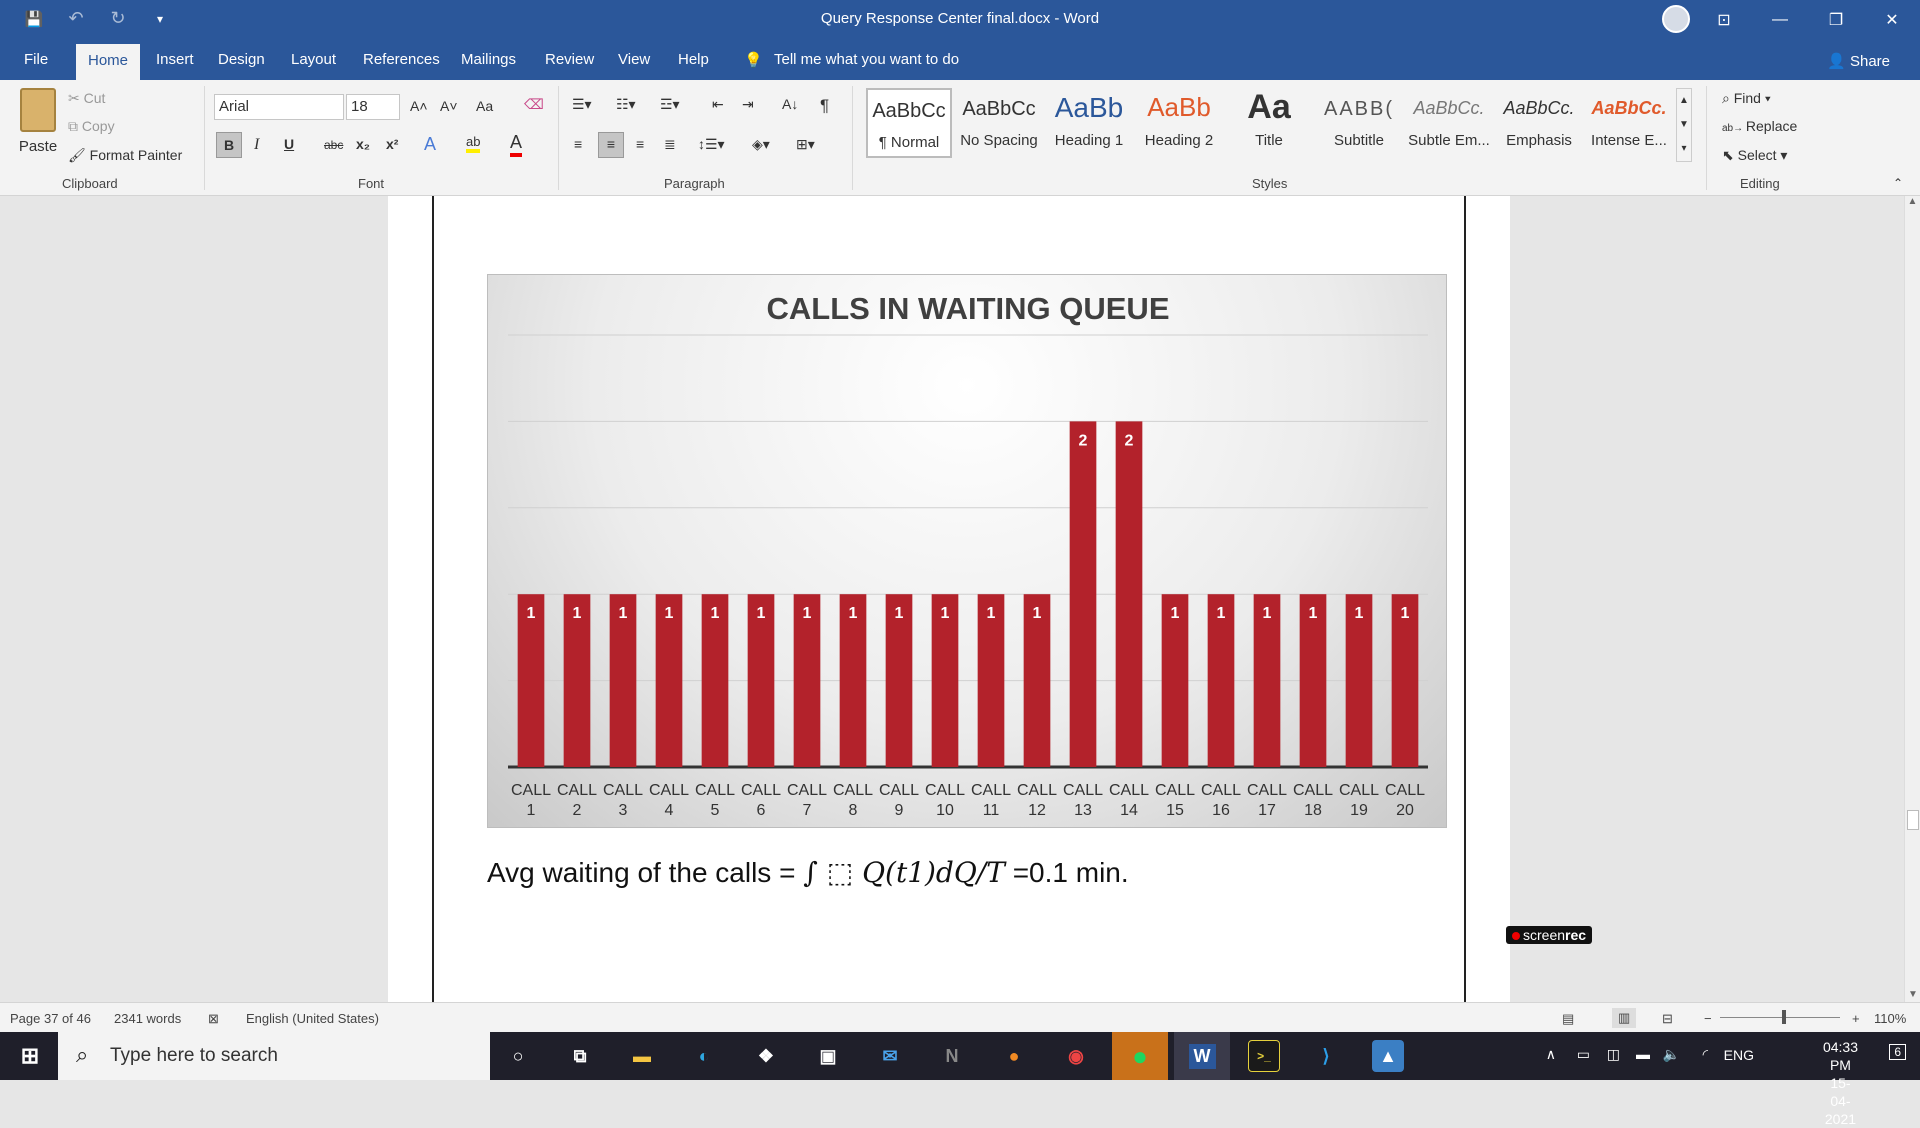  Describe the element at coordinates (1643, 1054) in the screenshot. I see `battery-icon: ▬` at that location.